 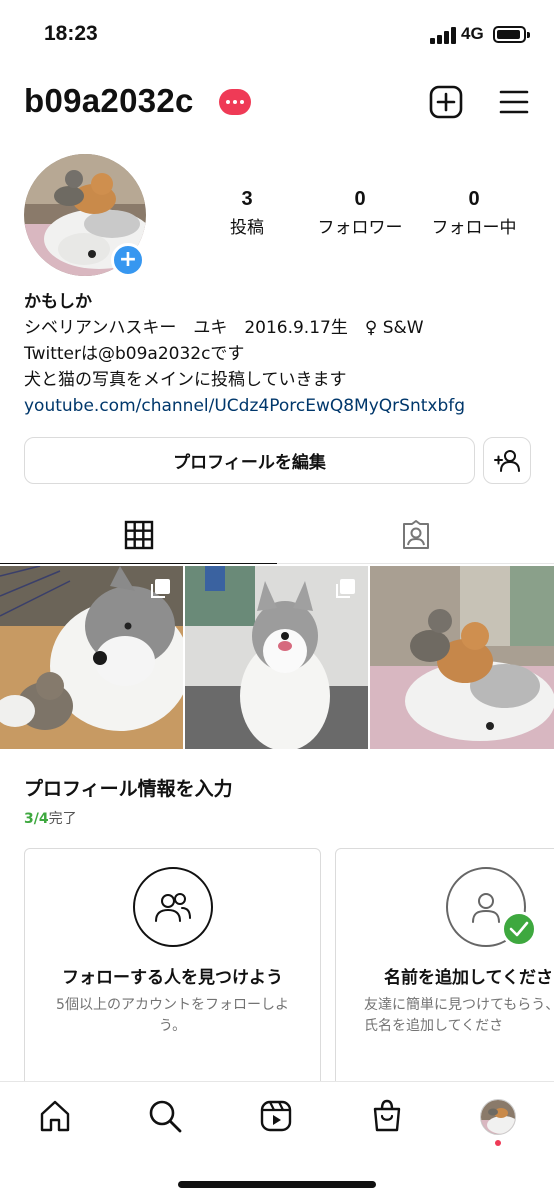 I want to click on stat-count: 3, so click(x=247, y=199).